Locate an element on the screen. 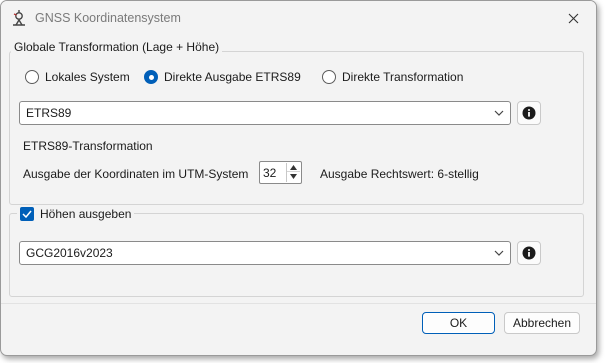 The image size is (605, 363). title-bar: GNSS Koordinatensystem is located at coordinates (298, 18).